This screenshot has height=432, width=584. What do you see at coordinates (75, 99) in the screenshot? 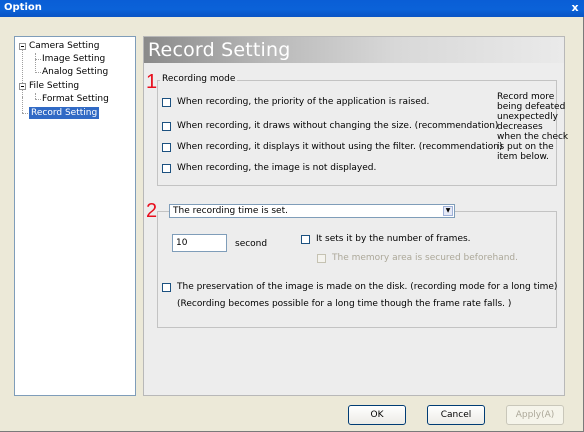
I see `tree-item-format-setting: Format Setting` at bounding box center [75, 99].